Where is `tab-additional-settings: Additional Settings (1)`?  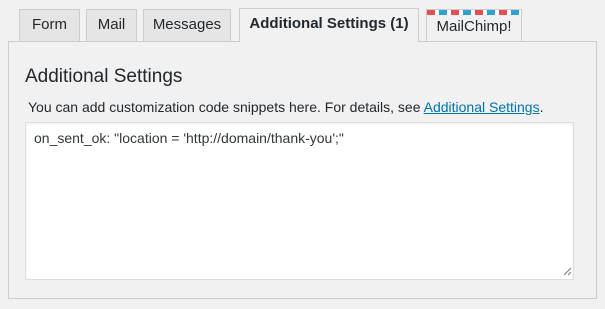 tab-additional-settings: Additional Settings (1) is located at coordinates (329, 25).